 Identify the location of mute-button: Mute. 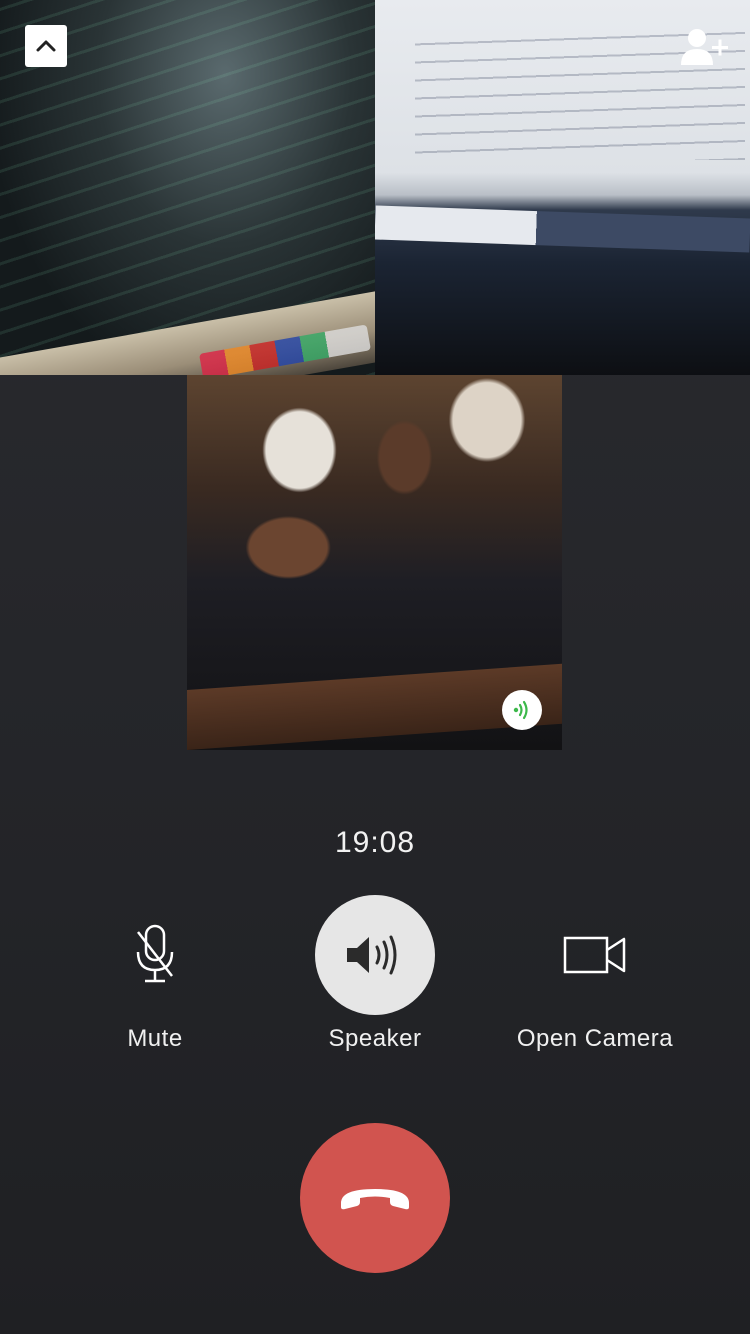
(155, 980).